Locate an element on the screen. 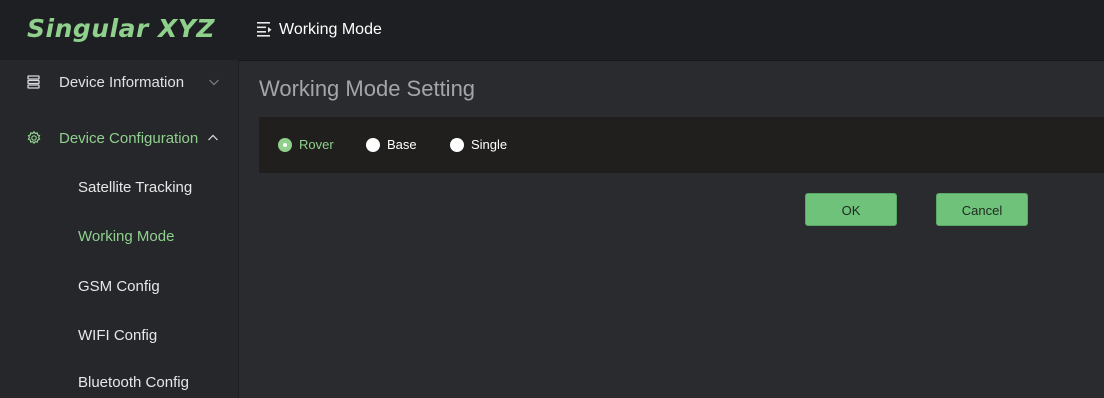  radio-rover: Rover is located at coordinates (310, 145).